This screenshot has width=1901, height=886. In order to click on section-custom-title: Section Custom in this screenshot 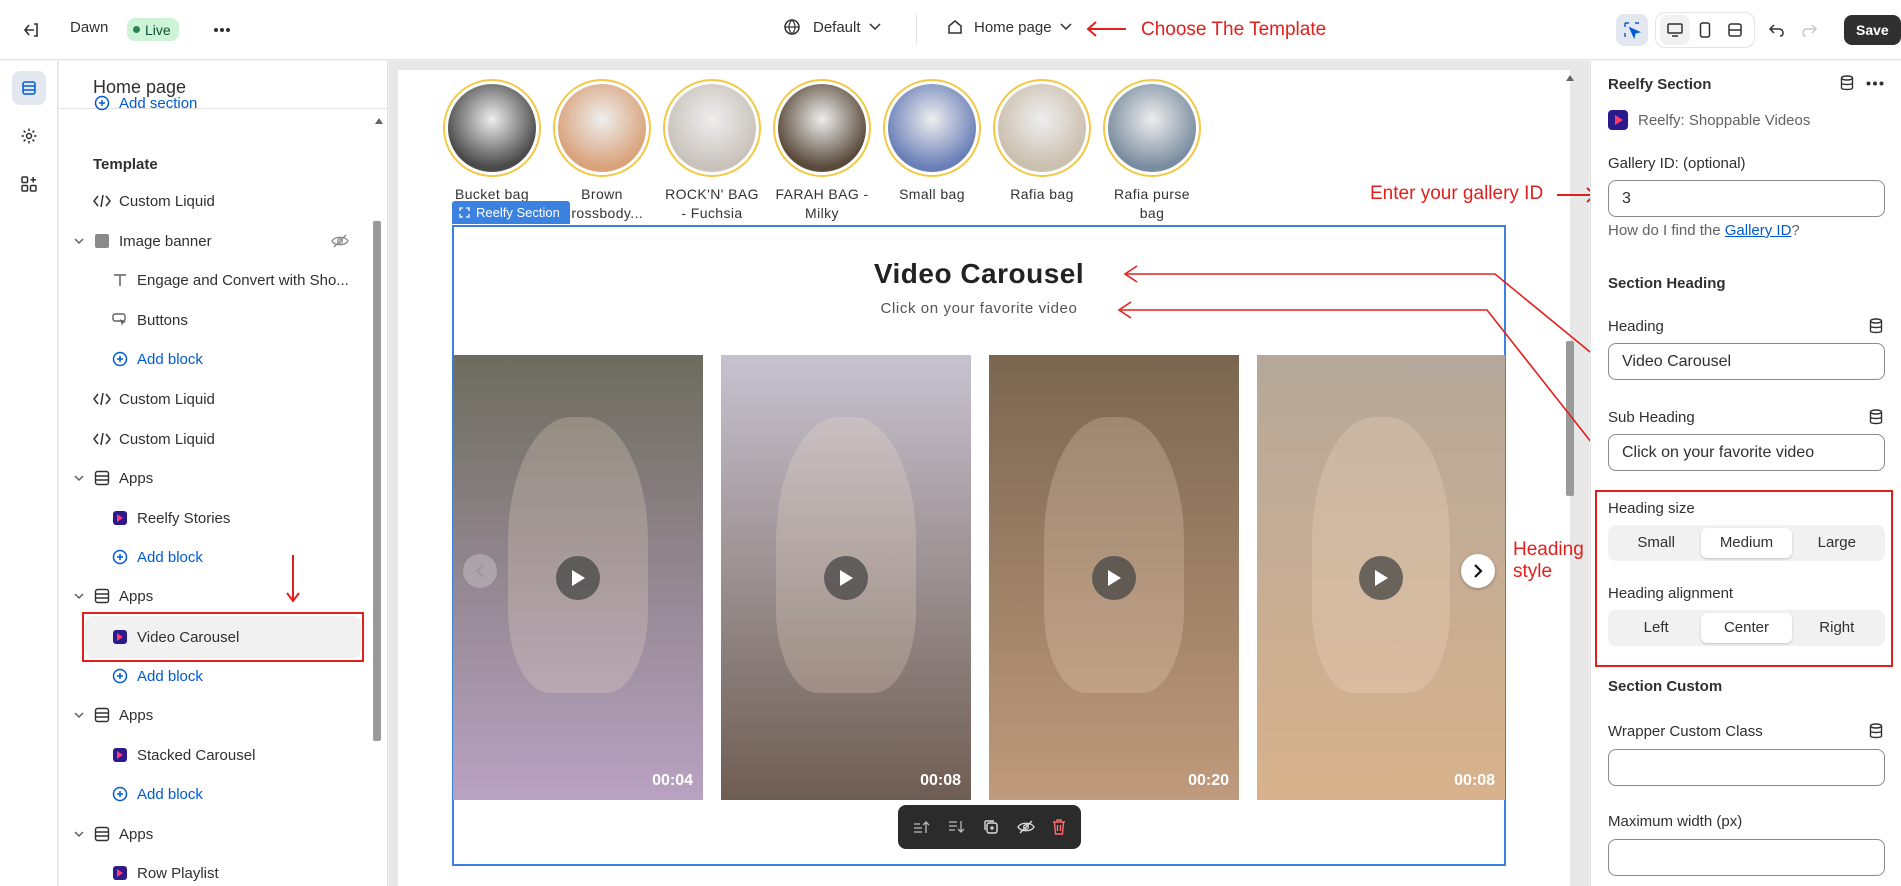, I will do `click(1665, 686)`.